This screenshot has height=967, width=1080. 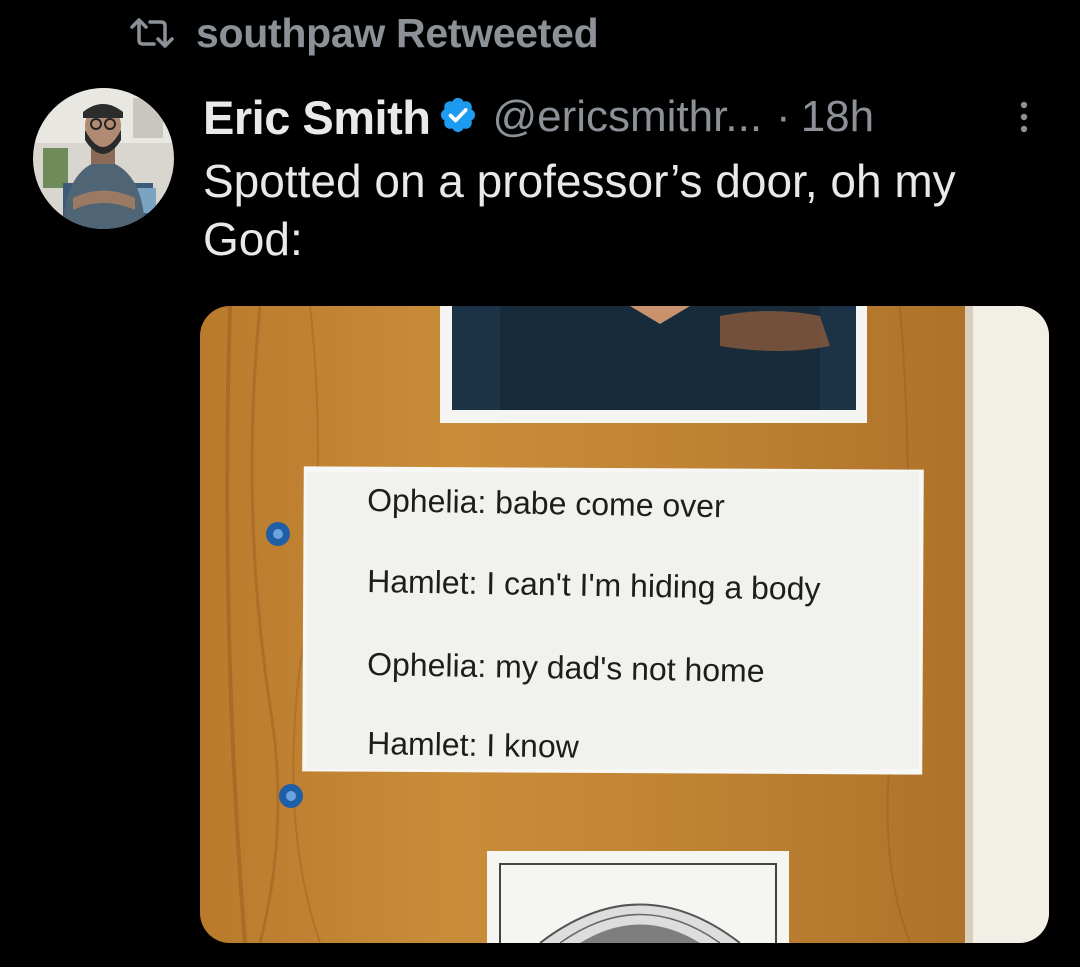 I want to click on note-line: Ophelia: babe come over, so click(x=546, y=503).